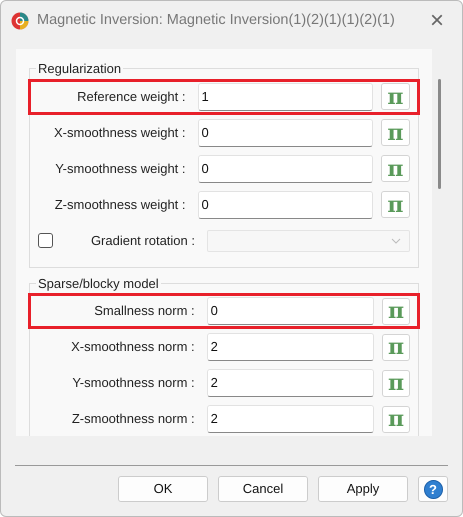 This screenshot has height=517, width=463. Describe the element at coordinates (131, 97) in the screenshot. I see `field-label: Reference weight :` at that location.